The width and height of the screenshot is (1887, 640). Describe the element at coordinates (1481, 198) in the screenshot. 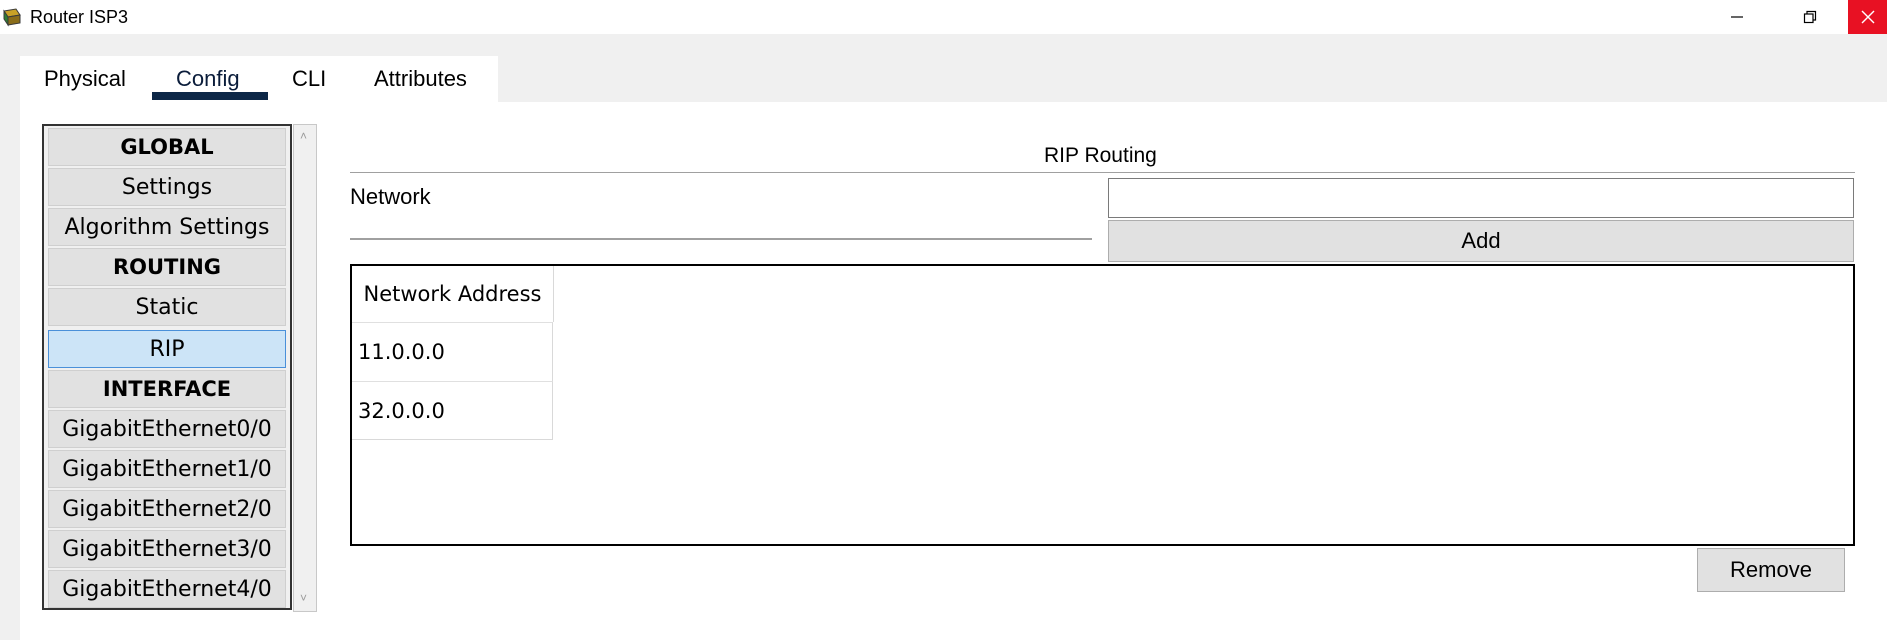

I see `network-input` at that location.